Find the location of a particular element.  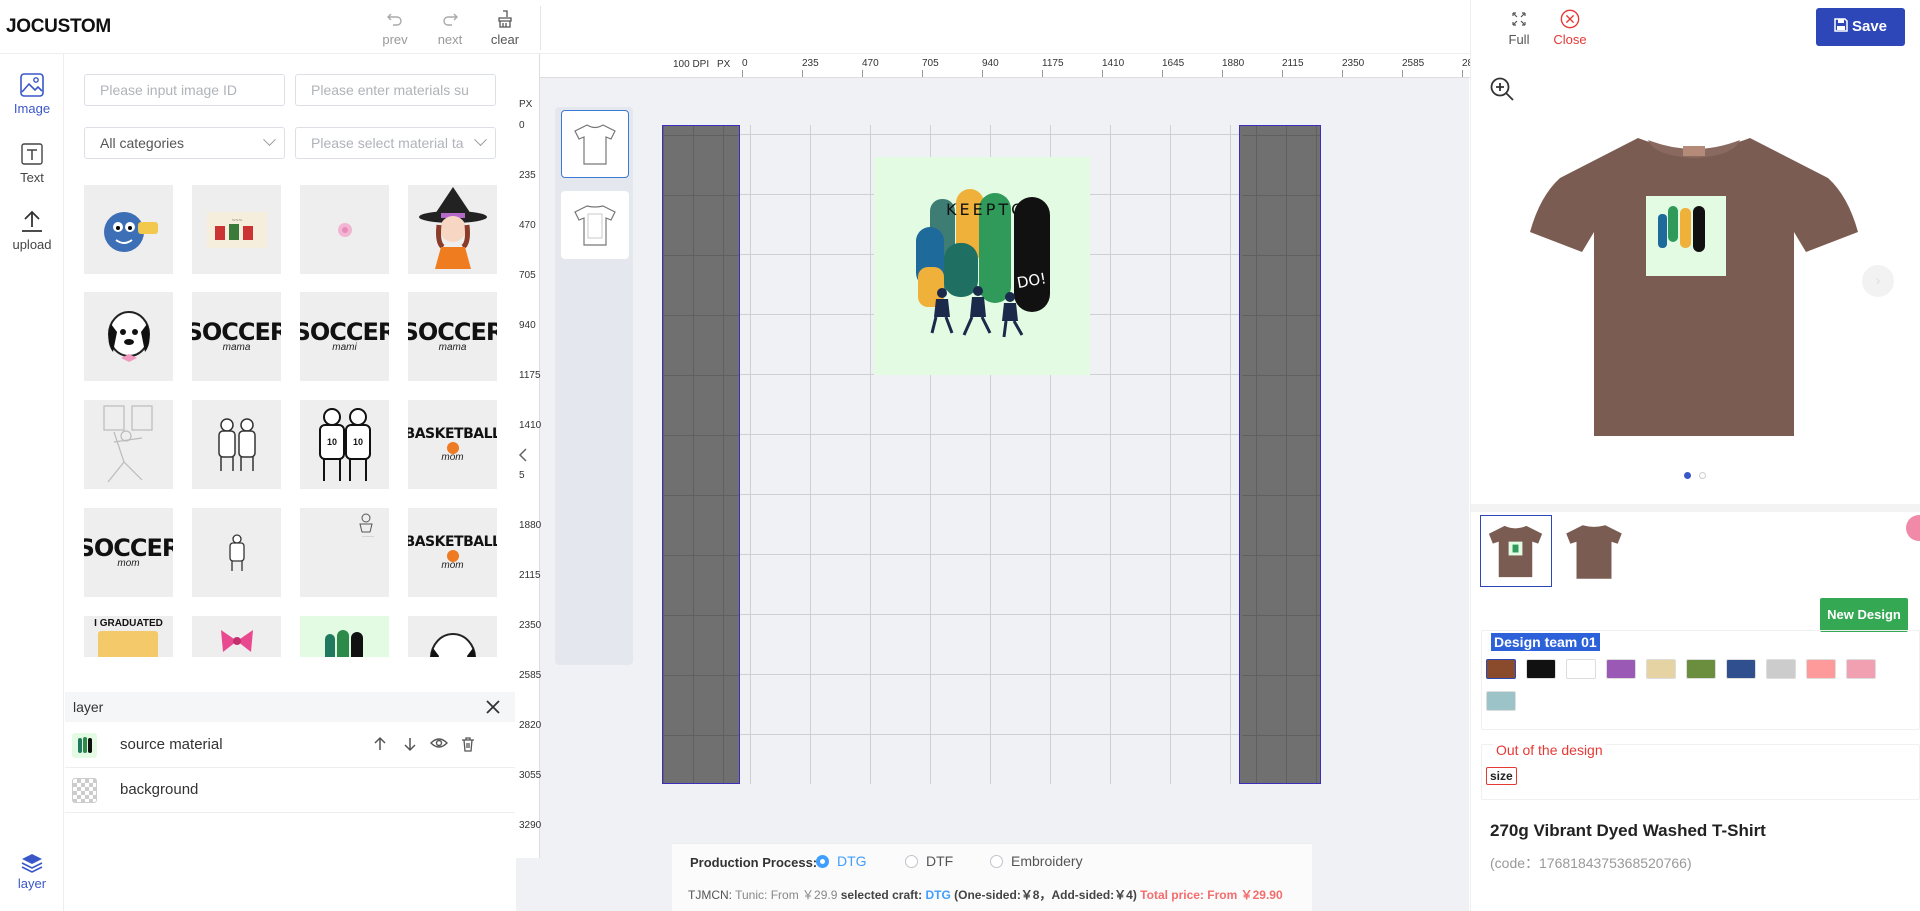

material-thumb: ~~~ is located at coordinates (236, 229).